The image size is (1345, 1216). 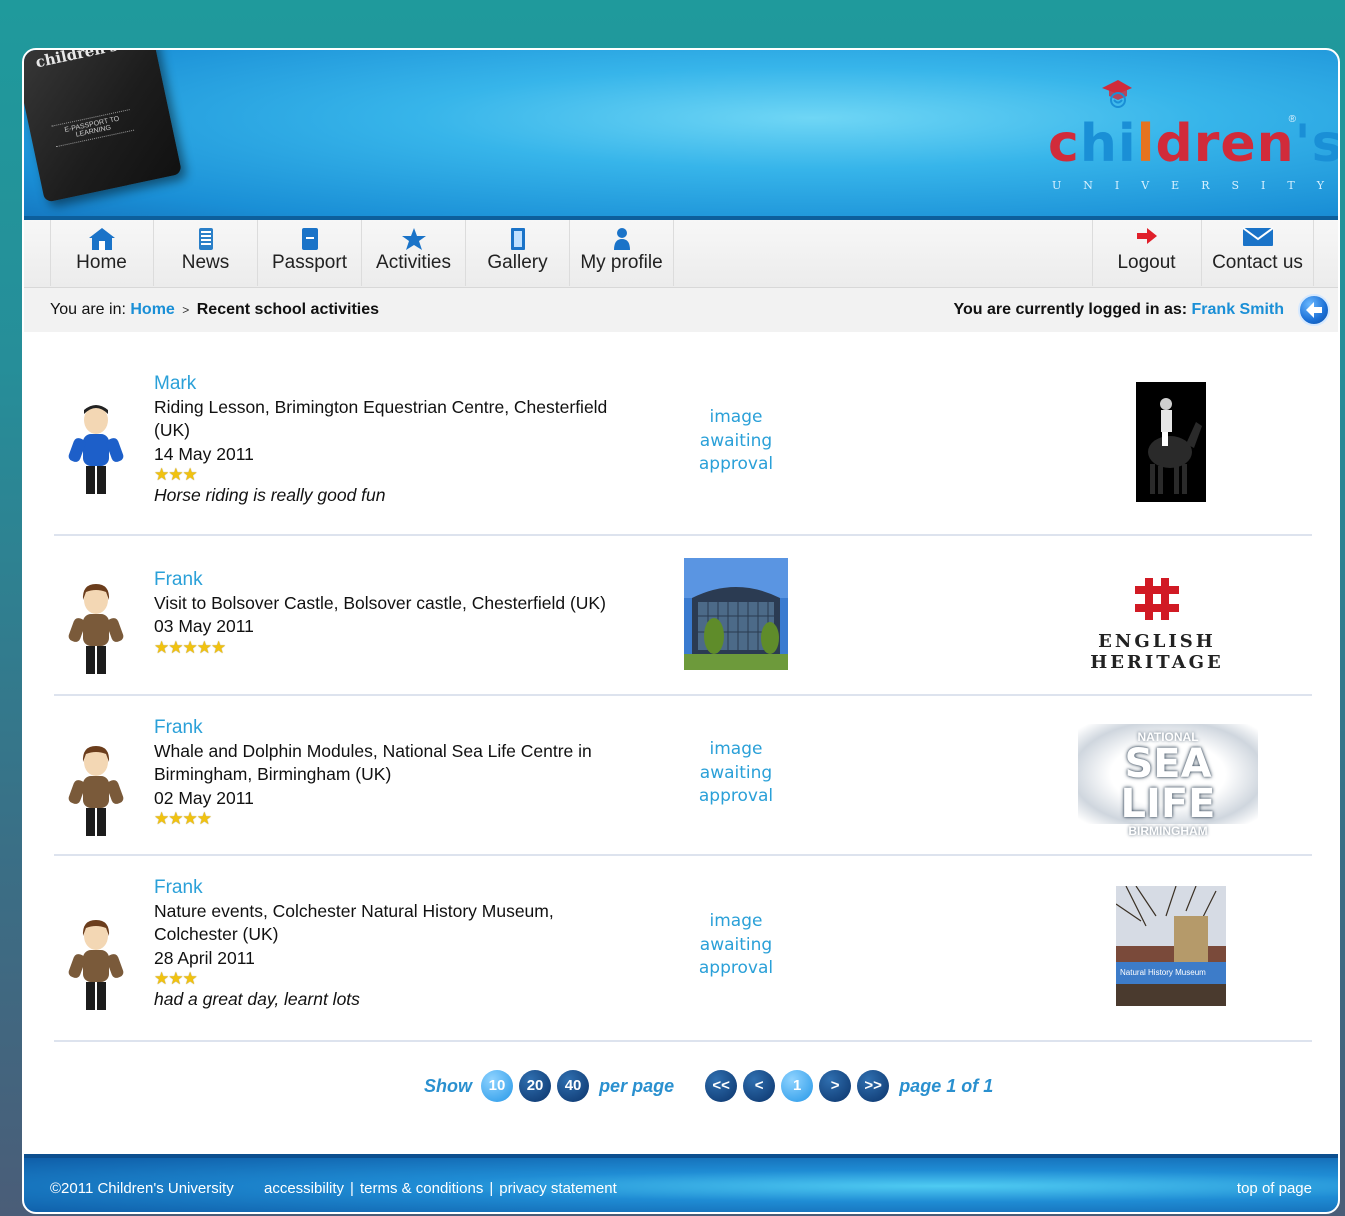 I want to click on per-page-10-button: 10, so click(x=497, y=1086).